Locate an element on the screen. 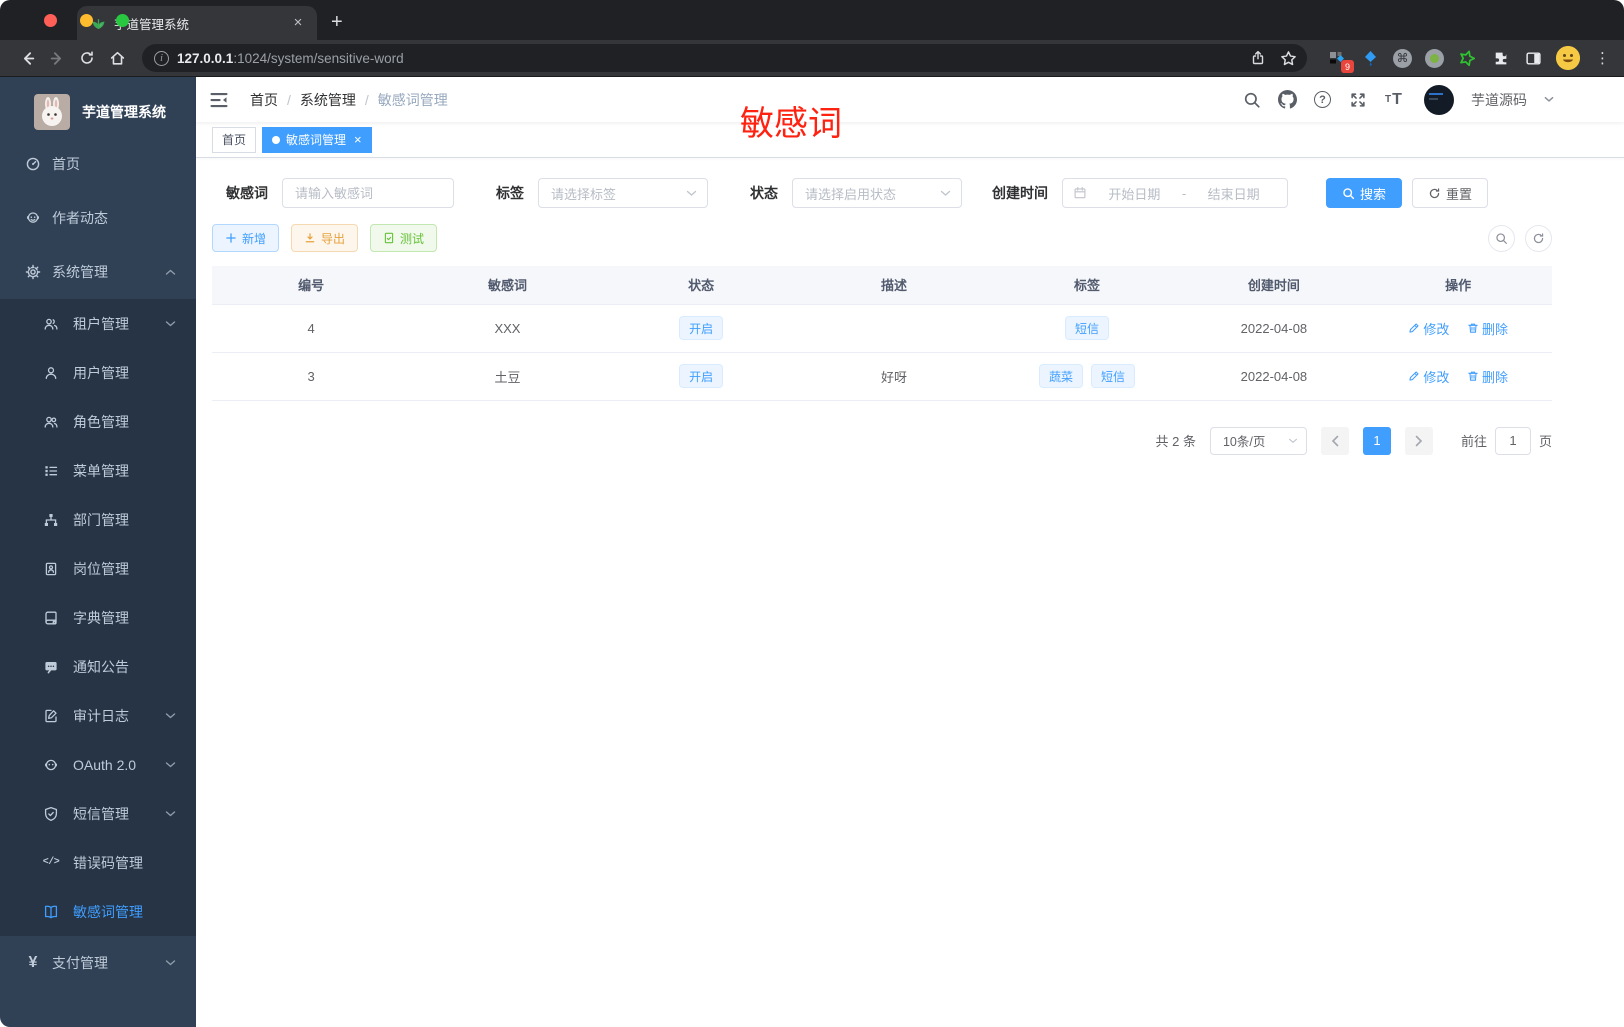 The height and width of the screenshot is (1027, 1624). sidebar-item-label: 系统管理 is located at coordinates (80, 272).